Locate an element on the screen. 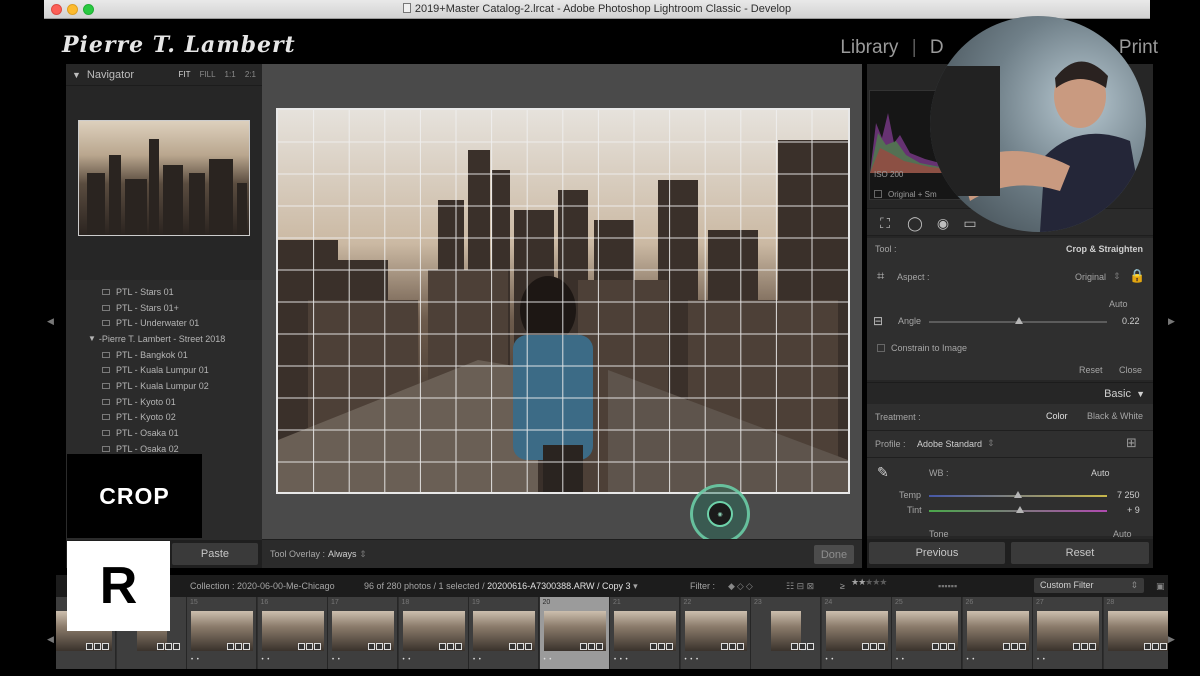 This screenshot has width=1200, height=676. spot-removal-icon: ◯ is located at coordinates (915, 223).